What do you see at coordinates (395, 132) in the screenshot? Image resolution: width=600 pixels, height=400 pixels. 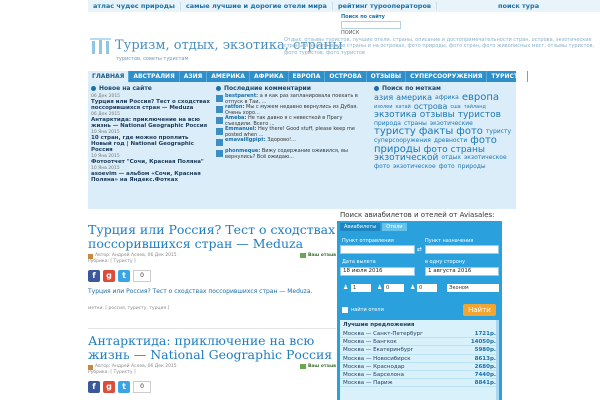 I see `tag-link: туристу` at bounding box center [395, 132].